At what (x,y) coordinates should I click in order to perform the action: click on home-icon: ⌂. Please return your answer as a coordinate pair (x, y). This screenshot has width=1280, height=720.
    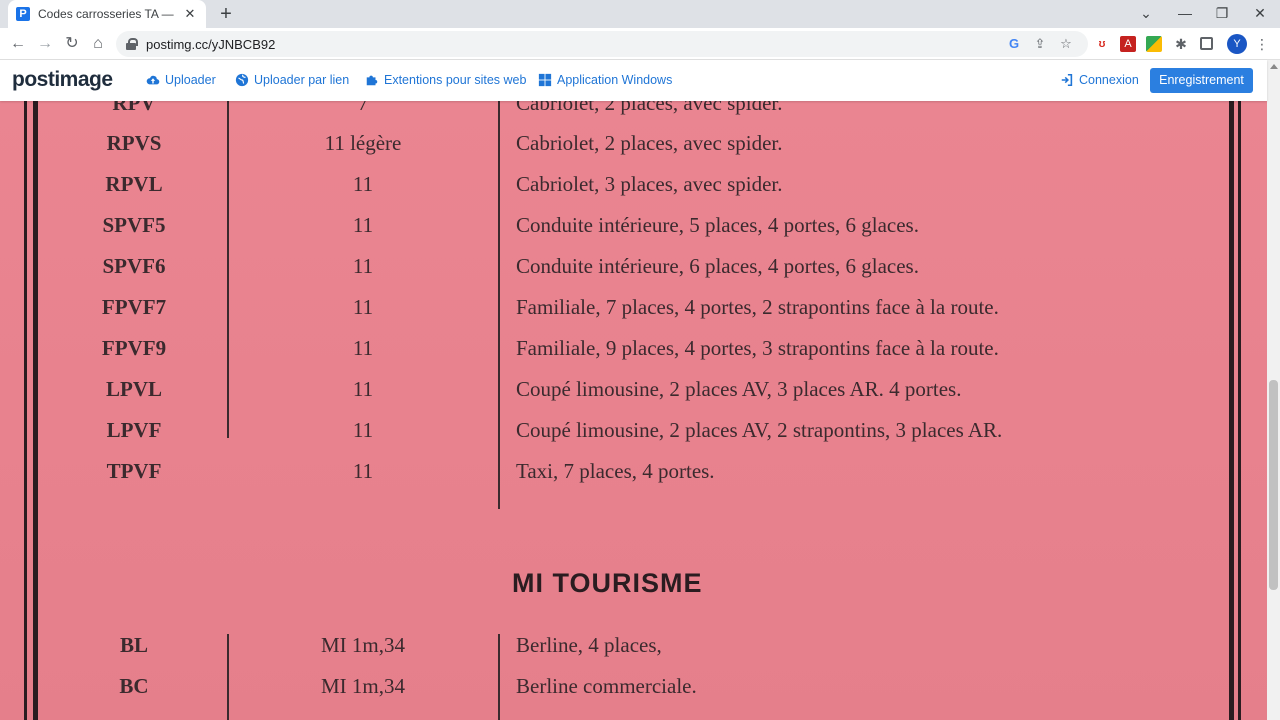
    Looking at the image, I should click on (98, 44).